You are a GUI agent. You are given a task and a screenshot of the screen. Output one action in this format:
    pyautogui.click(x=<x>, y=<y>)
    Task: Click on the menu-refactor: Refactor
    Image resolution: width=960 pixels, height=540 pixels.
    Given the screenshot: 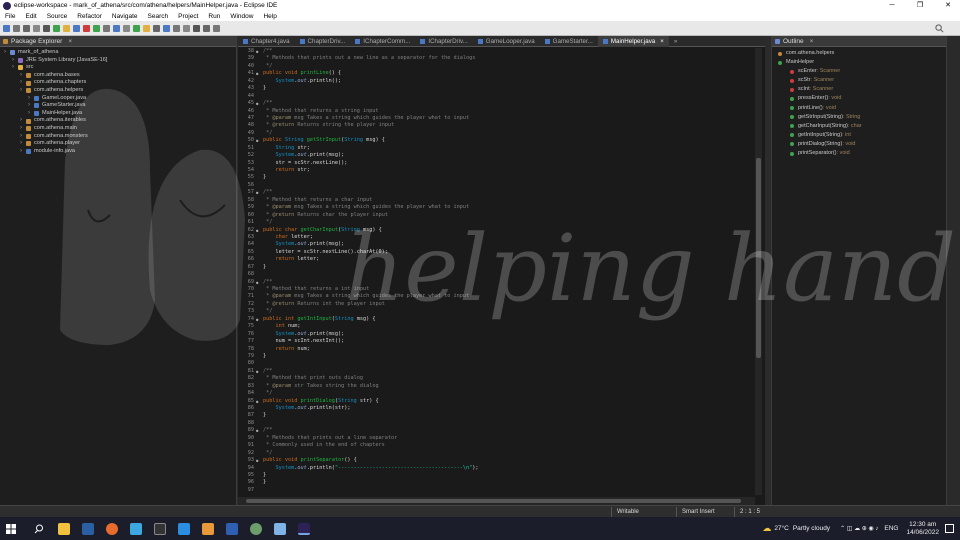 What is the action you would take?
    pyautogui.click(x=89, y=16)
    